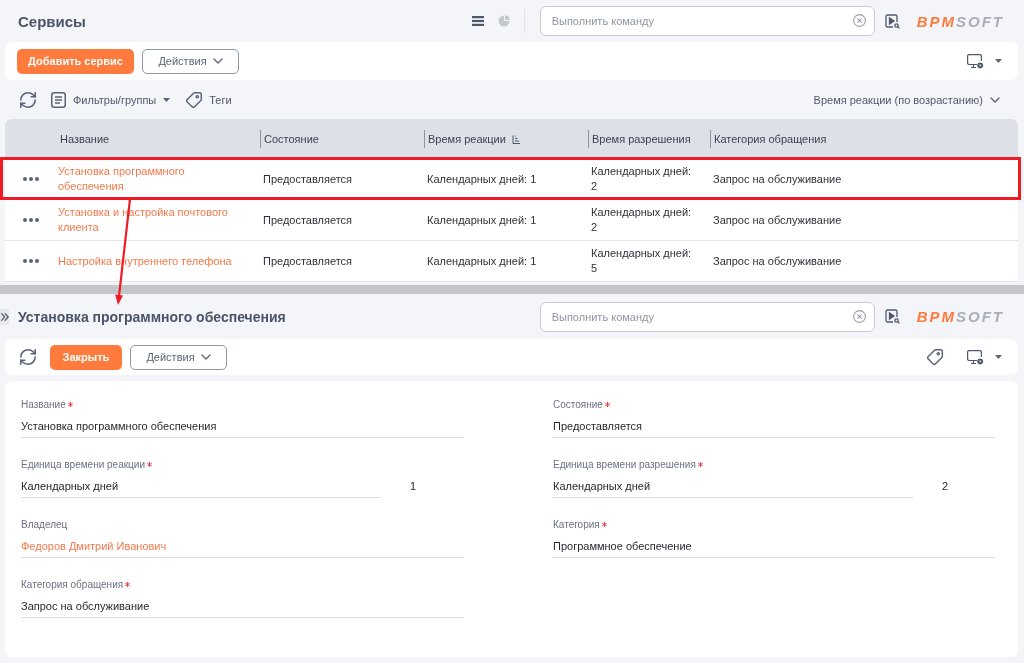  Describe the element at coordinates (43, 404) in the screenshot. I see `field-label: Название` at that location.